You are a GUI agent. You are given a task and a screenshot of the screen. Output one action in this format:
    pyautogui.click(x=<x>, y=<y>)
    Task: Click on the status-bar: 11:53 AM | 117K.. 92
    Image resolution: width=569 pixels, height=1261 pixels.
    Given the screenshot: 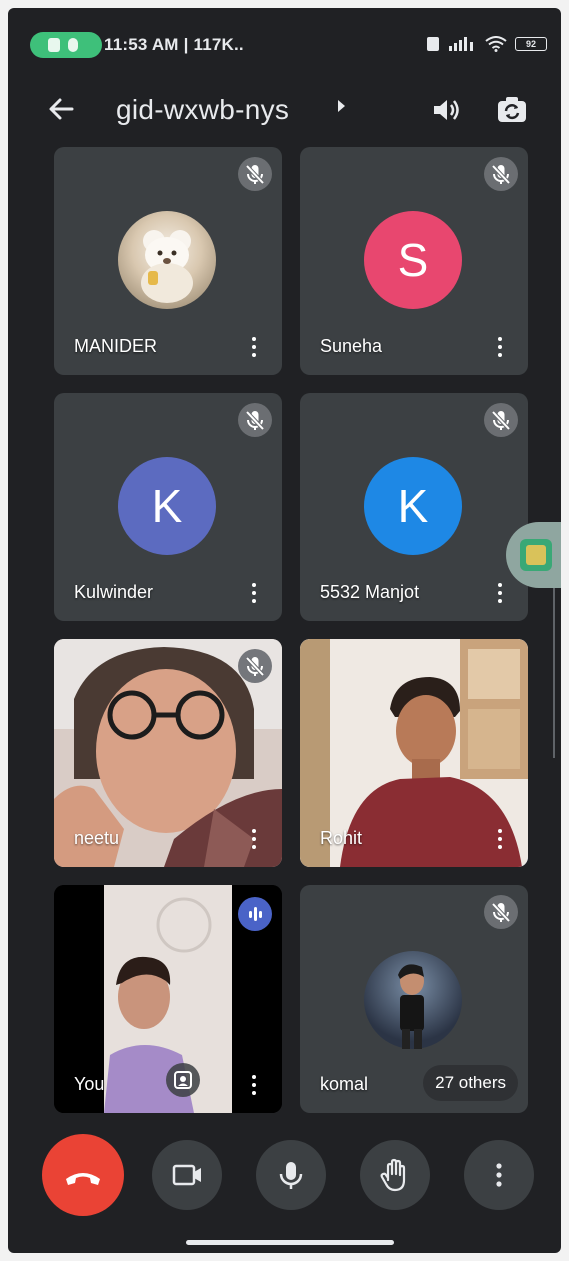 What is the action you would take?
    pyautogui.click(x=284, y=37)
    